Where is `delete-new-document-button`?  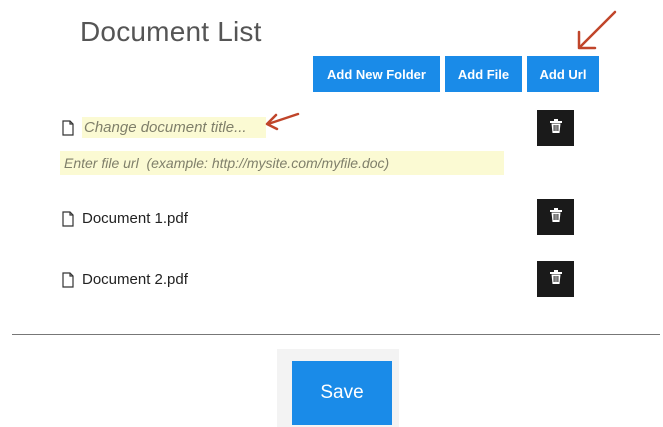 delete-new-document-button is located at coordinates (555, 128).